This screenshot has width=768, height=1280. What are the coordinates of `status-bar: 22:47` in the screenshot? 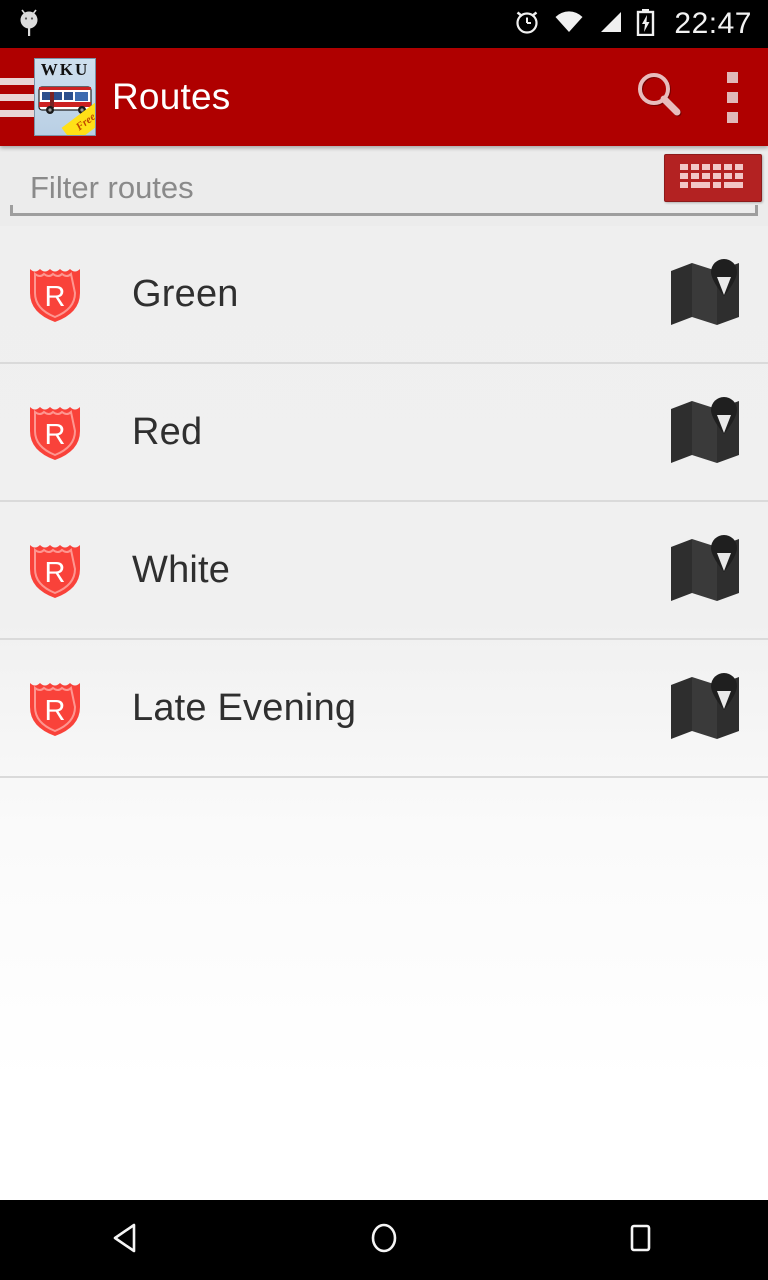 It's located at (384, 24).